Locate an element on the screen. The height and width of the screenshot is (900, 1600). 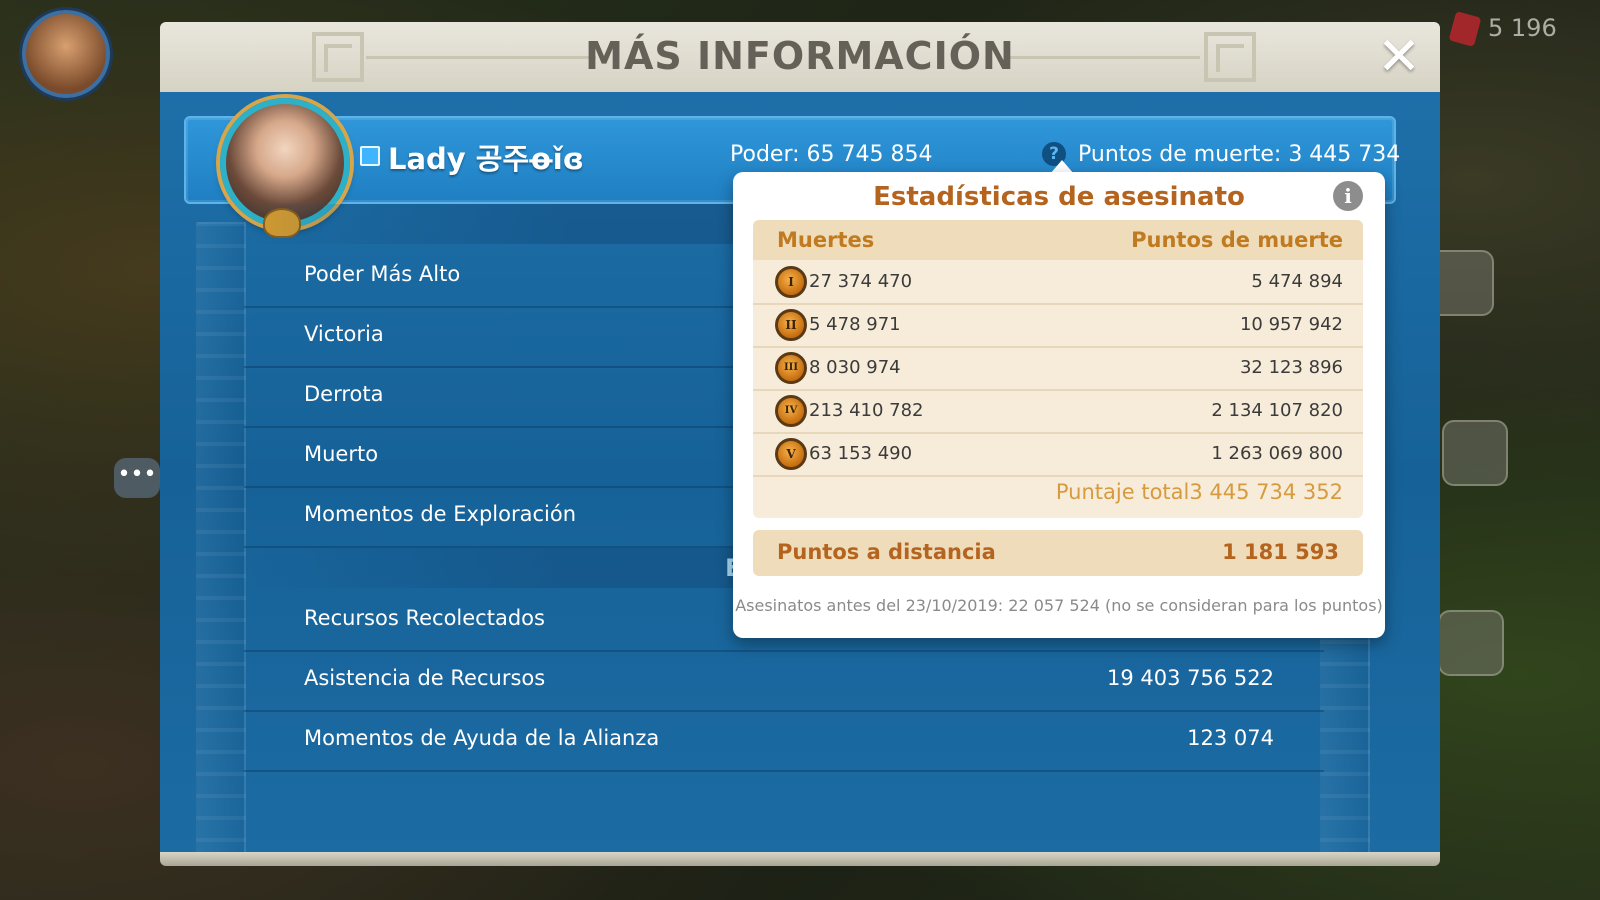
popup-title: Estadísticas de asesinato is located at coordinates (1059, 197).